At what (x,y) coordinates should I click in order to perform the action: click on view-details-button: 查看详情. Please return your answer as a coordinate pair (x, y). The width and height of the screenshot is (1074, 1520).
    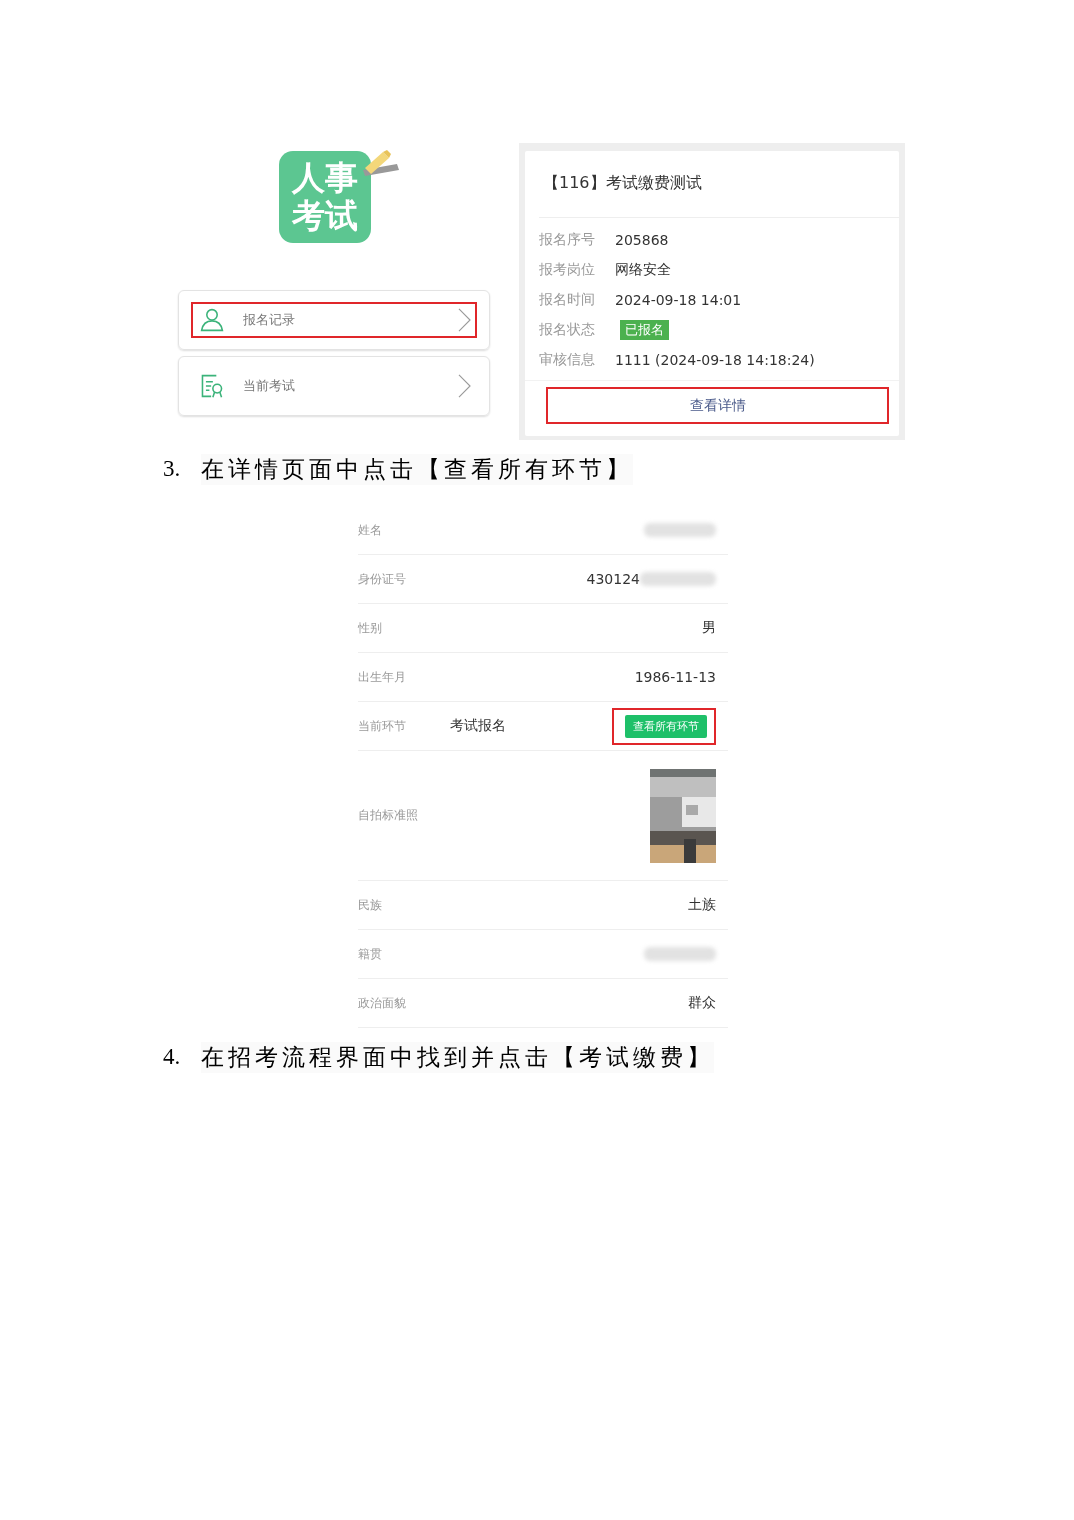
    Looking at the image, I should click on (717, 405).